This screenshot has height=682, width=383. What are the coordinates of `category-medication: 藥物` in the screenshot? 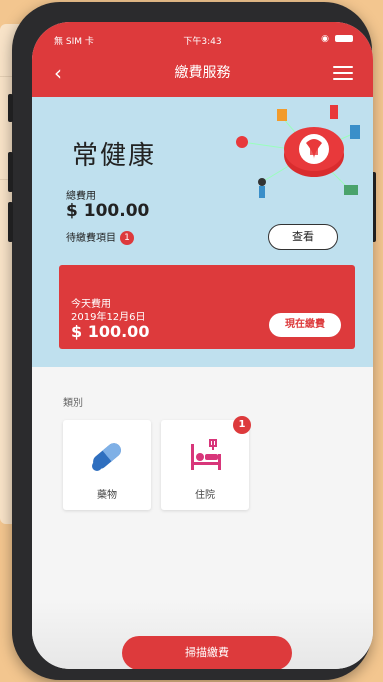 It's located at (107, 465).